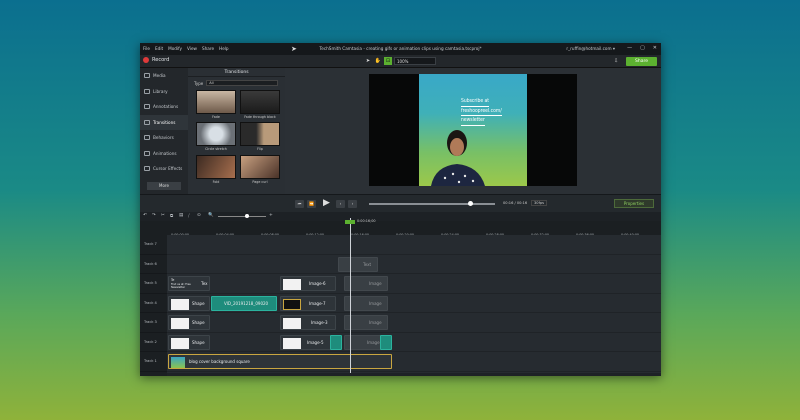 The width and height of the screenshot is (800, 420). I want to click on clip-image-5: Image-5, so click(308, 342).